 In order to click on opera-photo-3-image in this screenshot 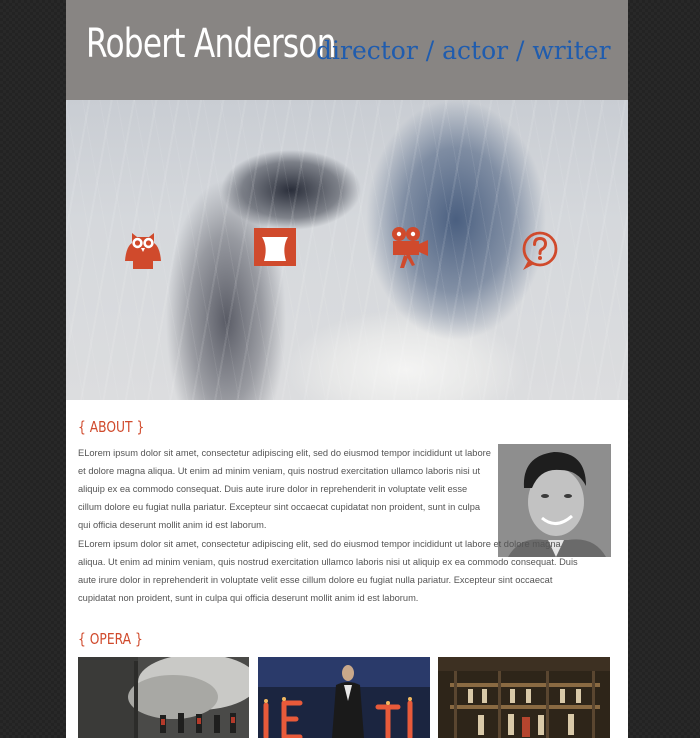, I will do `click(524, 697)`.